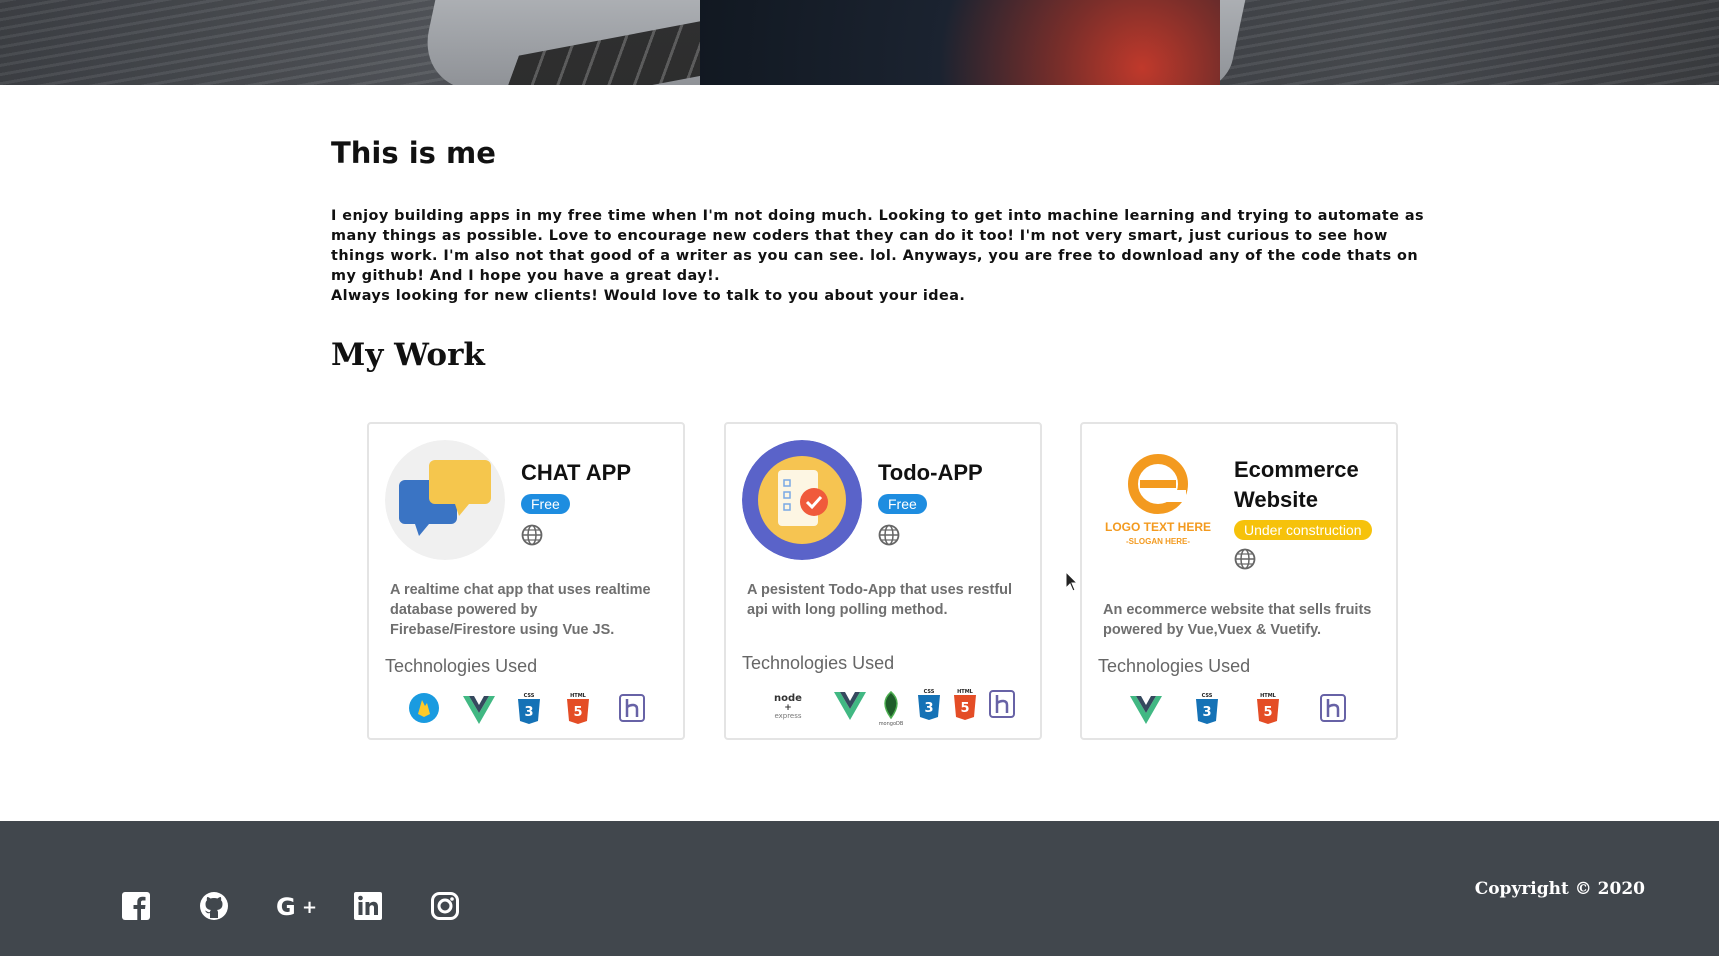 The image size is (1719, 956). What do you see at coordinates (859, 888) in the screenshot?
I see `footer: G + Copyright © 2020` at bounding box center [859, 888].